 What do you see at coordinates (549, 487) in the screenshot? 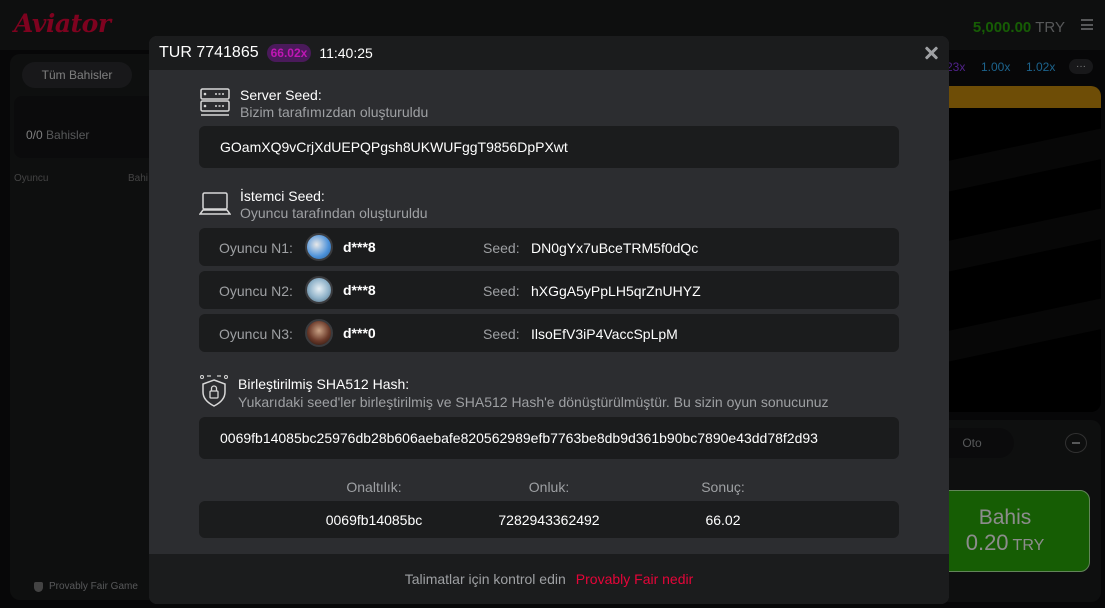
I see `decimal-label: Onluk:` at bounding box center [549, 487].